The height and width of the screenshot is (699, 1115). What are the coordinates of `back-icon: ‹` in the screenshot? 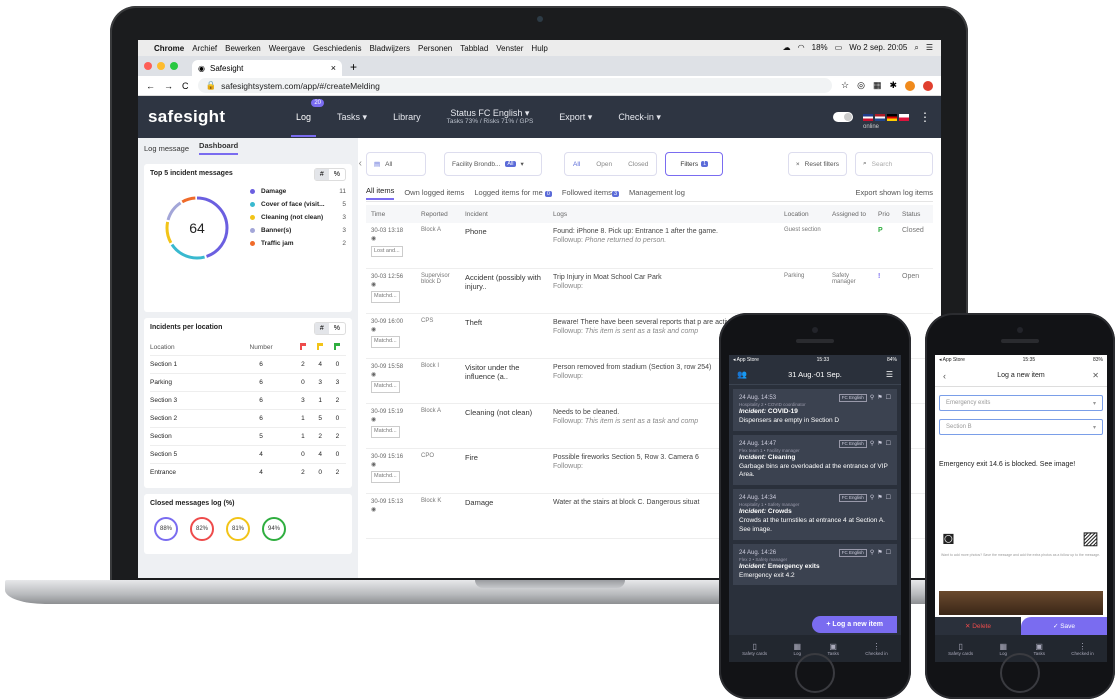 It's located at (944, 376).